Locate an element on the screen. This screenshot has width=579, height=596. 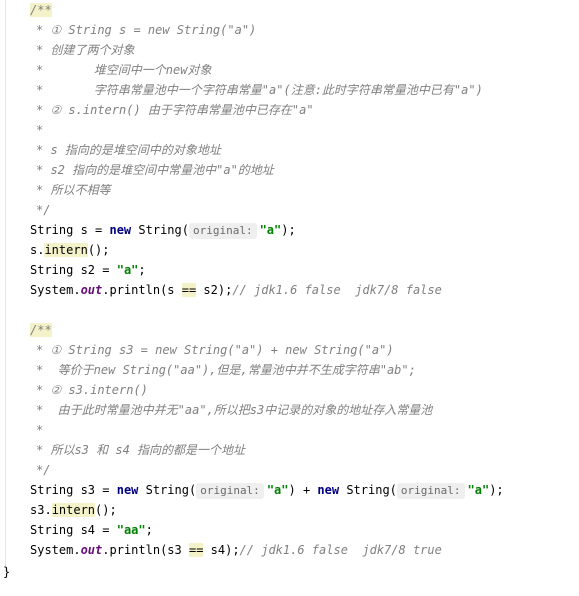
closing-brace: } is located at coordinates (7, 572).